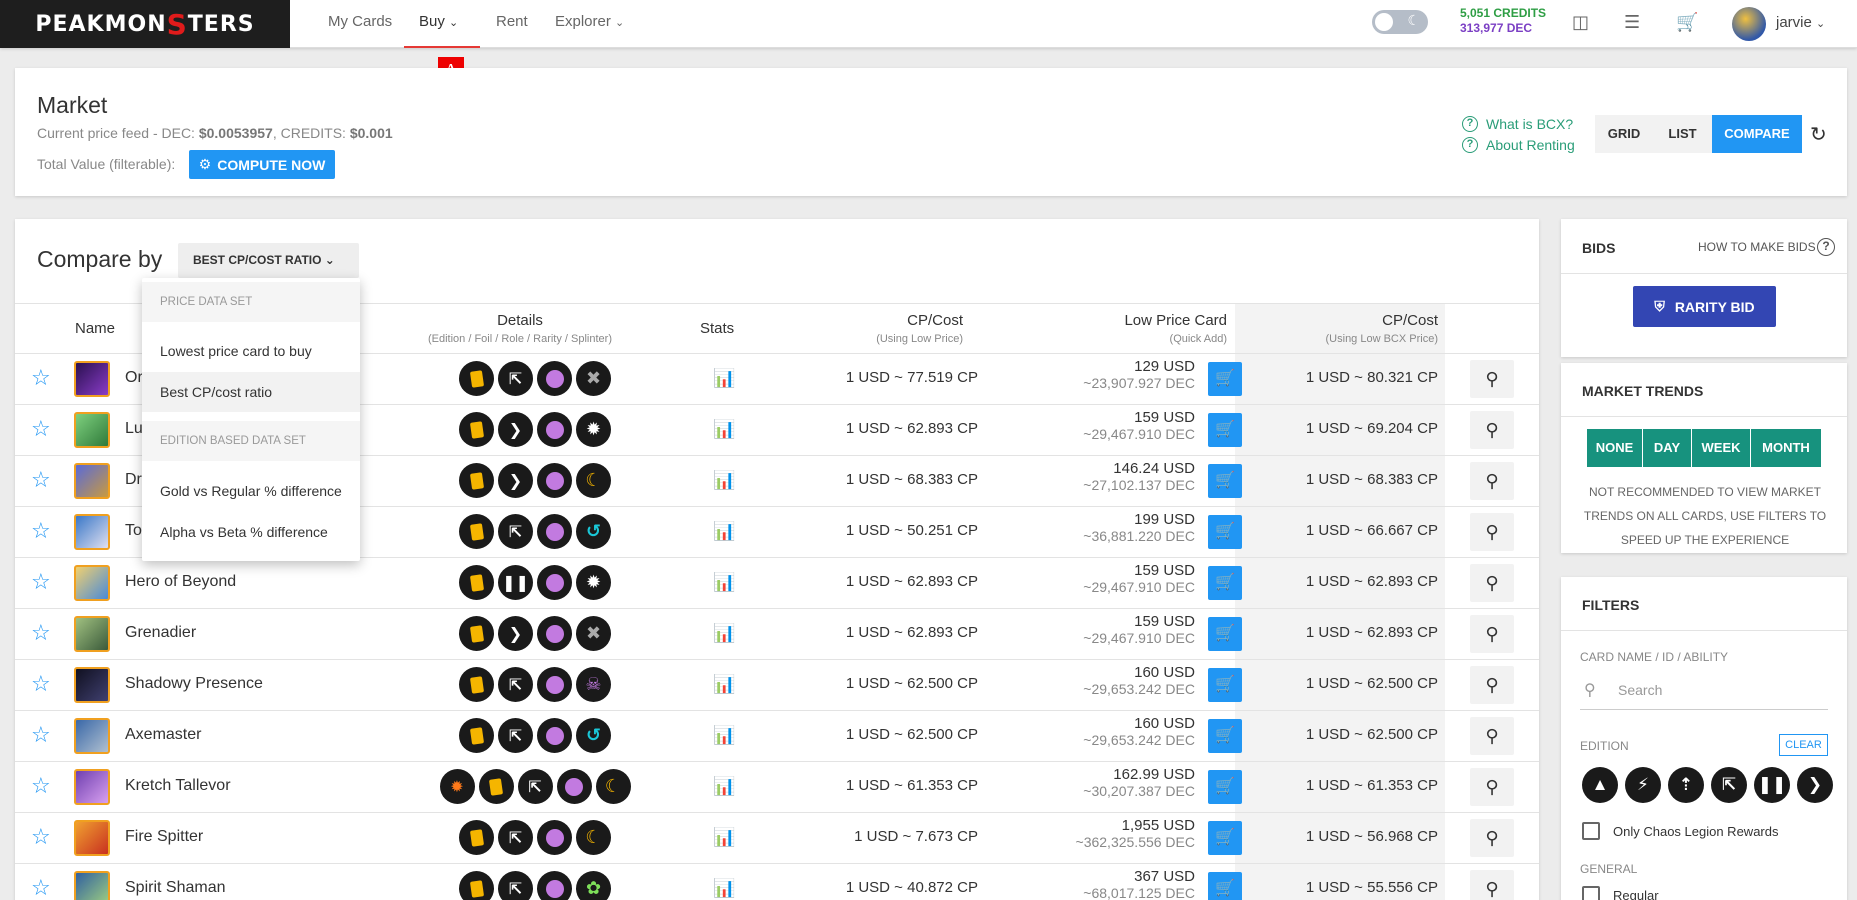 This screenshot has width=1857, height=900. What do you see at coordinates (1803, 745) in the screenshot?
I see `clear-edition-button: CLEAR` at bounding box center [1803, 745].